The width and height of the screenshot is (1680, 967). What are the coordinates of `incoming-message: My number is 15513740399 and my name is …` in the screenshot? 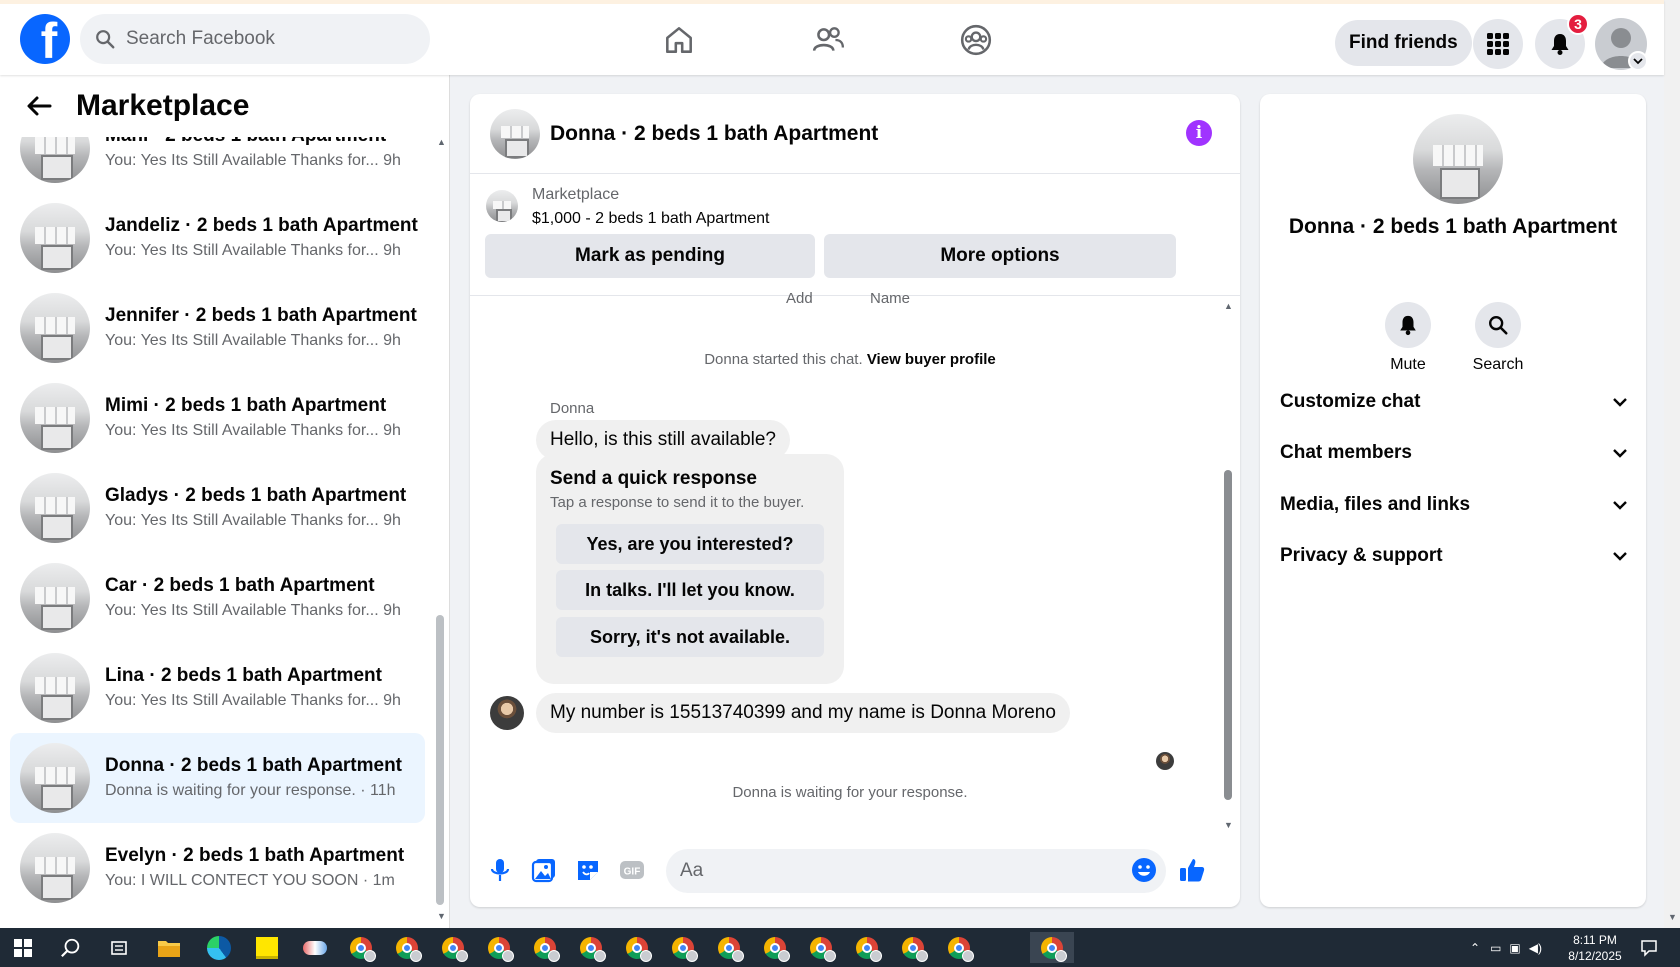 It's located at (803, 713).